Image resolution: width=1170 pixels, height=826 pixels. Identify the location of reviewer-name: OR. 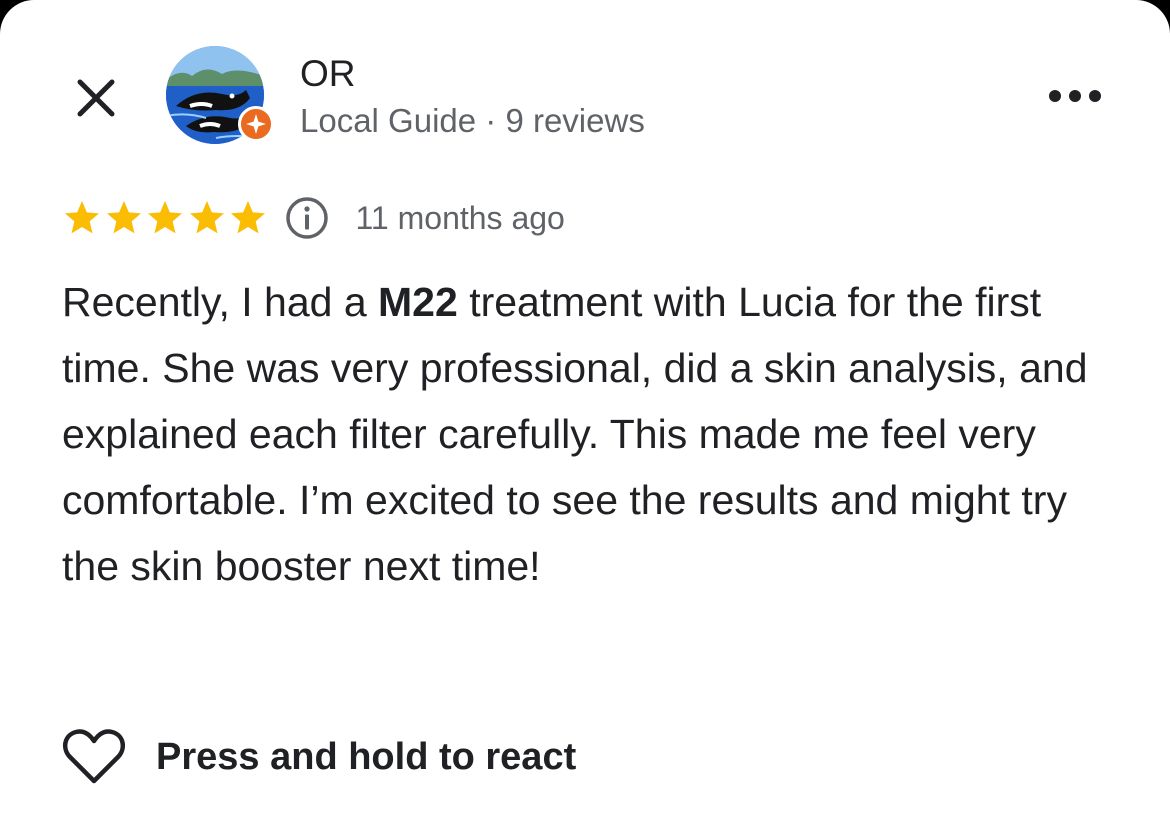
(328, 74).